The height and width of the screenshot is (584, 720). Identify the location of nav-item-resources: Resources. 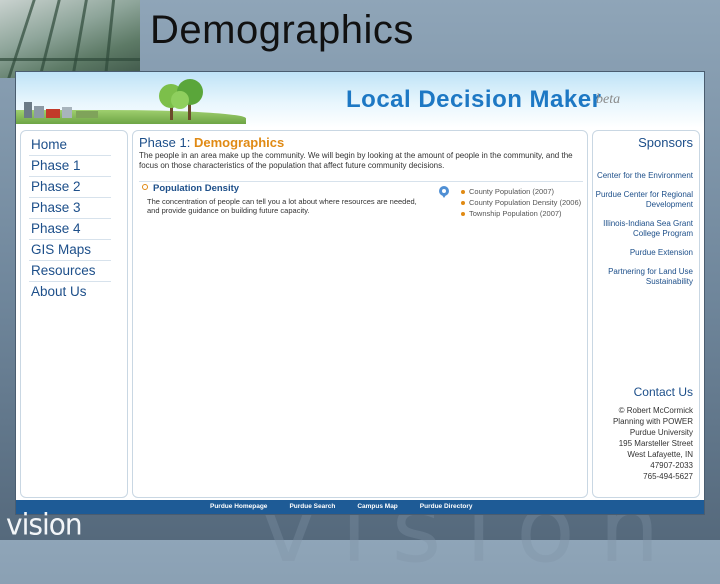
(70, 271).